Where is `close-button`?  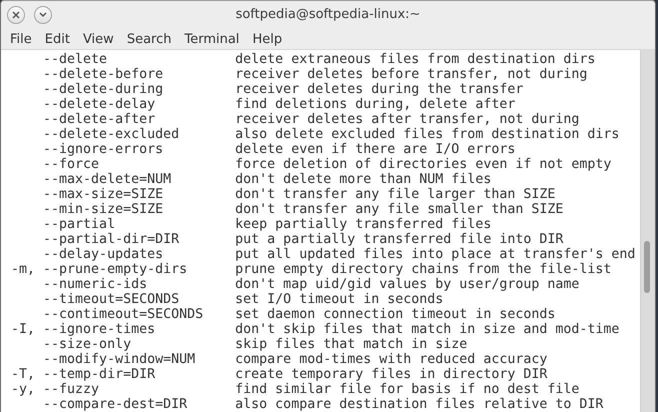
close-button is located at coordinates (16, 15).